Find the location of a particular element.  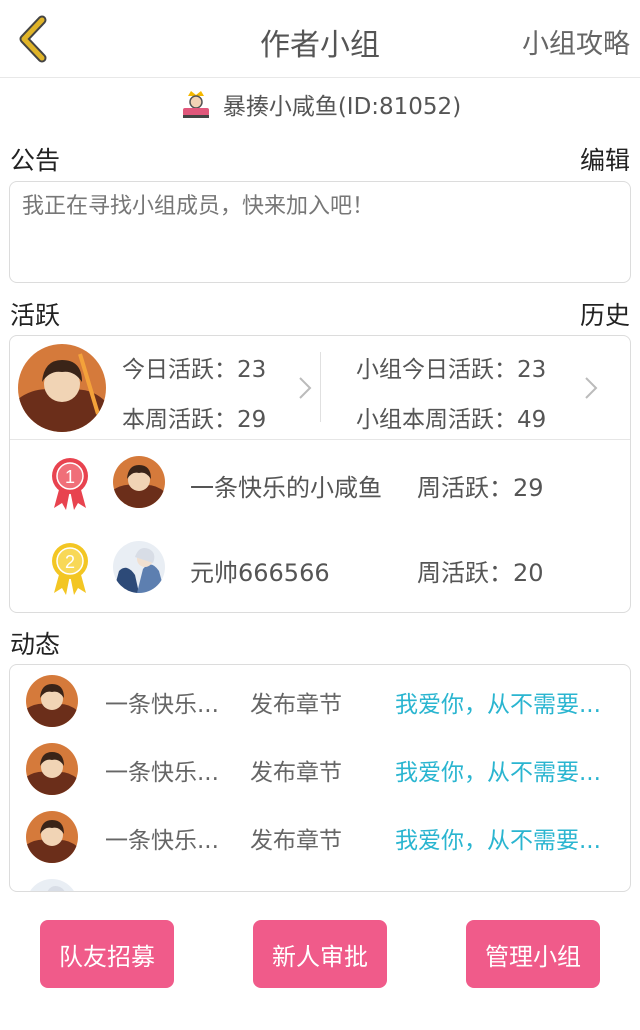

rank-1-medal-icon: 1 is located at coordinates (70, 484).